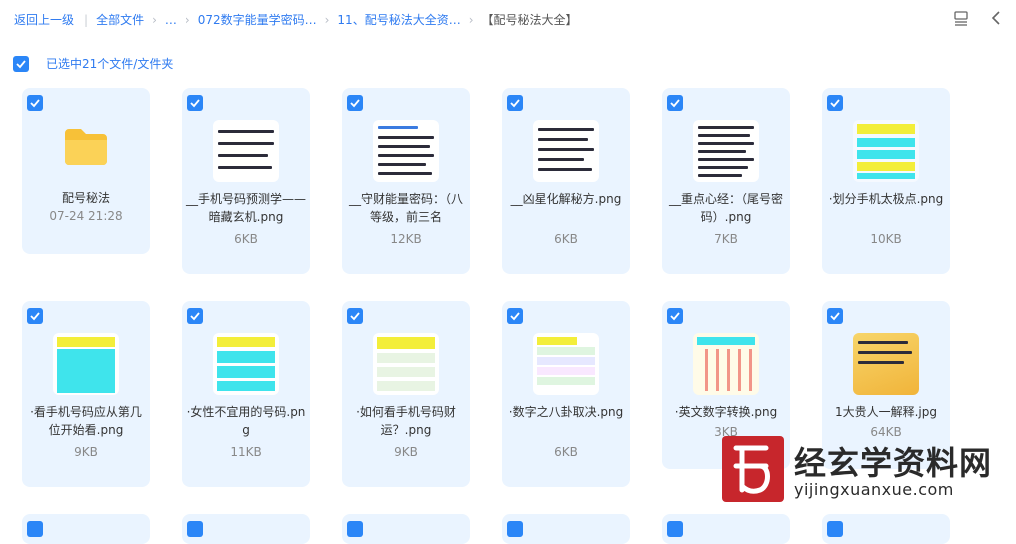 The image size is (1016, 544). I want to click on site-watermark: 经玄学资料网 yijingxuanxue.com, so click(867, 477).